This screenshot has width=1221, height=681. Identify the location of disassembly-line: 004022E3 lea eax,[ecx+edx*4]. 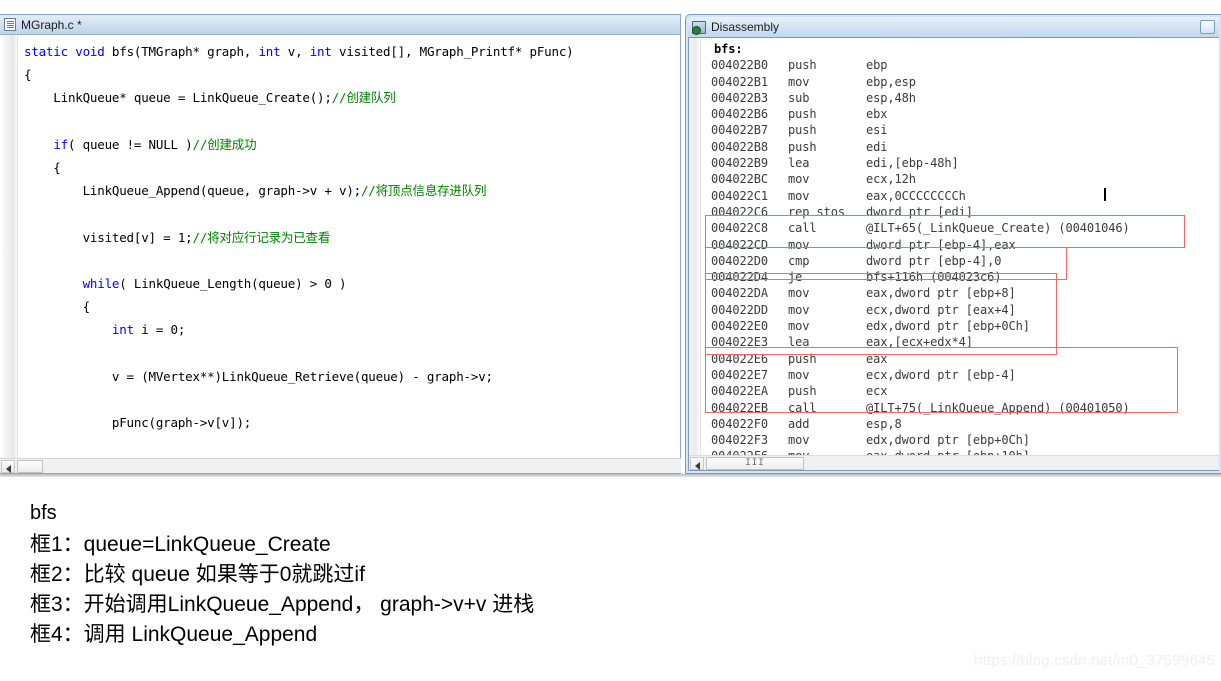
(960, 342).